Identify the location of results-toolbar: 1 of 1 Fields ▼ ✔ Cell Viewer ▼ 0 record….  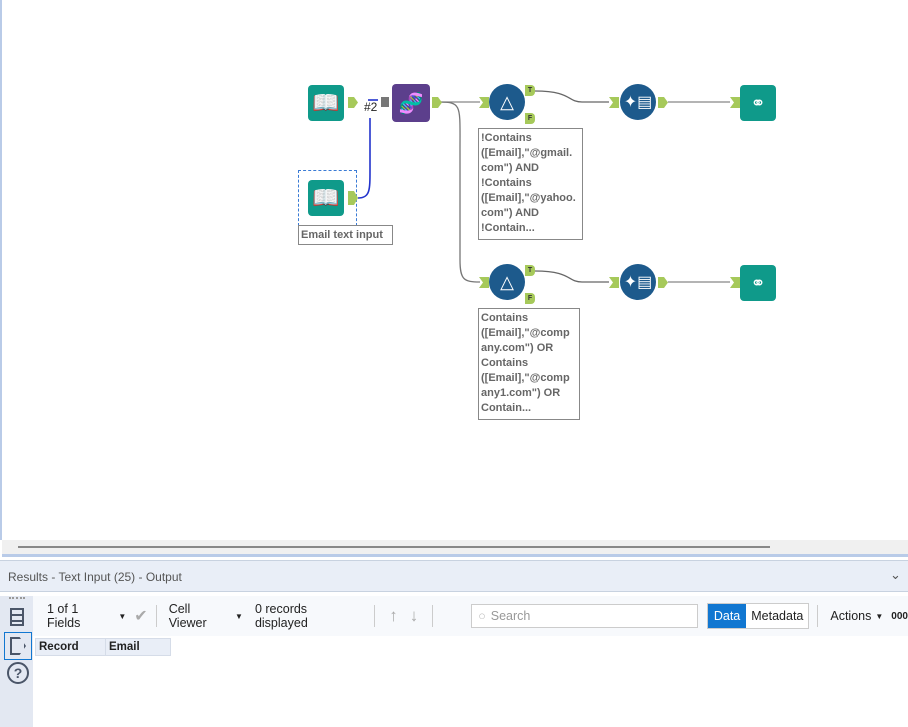
(470, 616).